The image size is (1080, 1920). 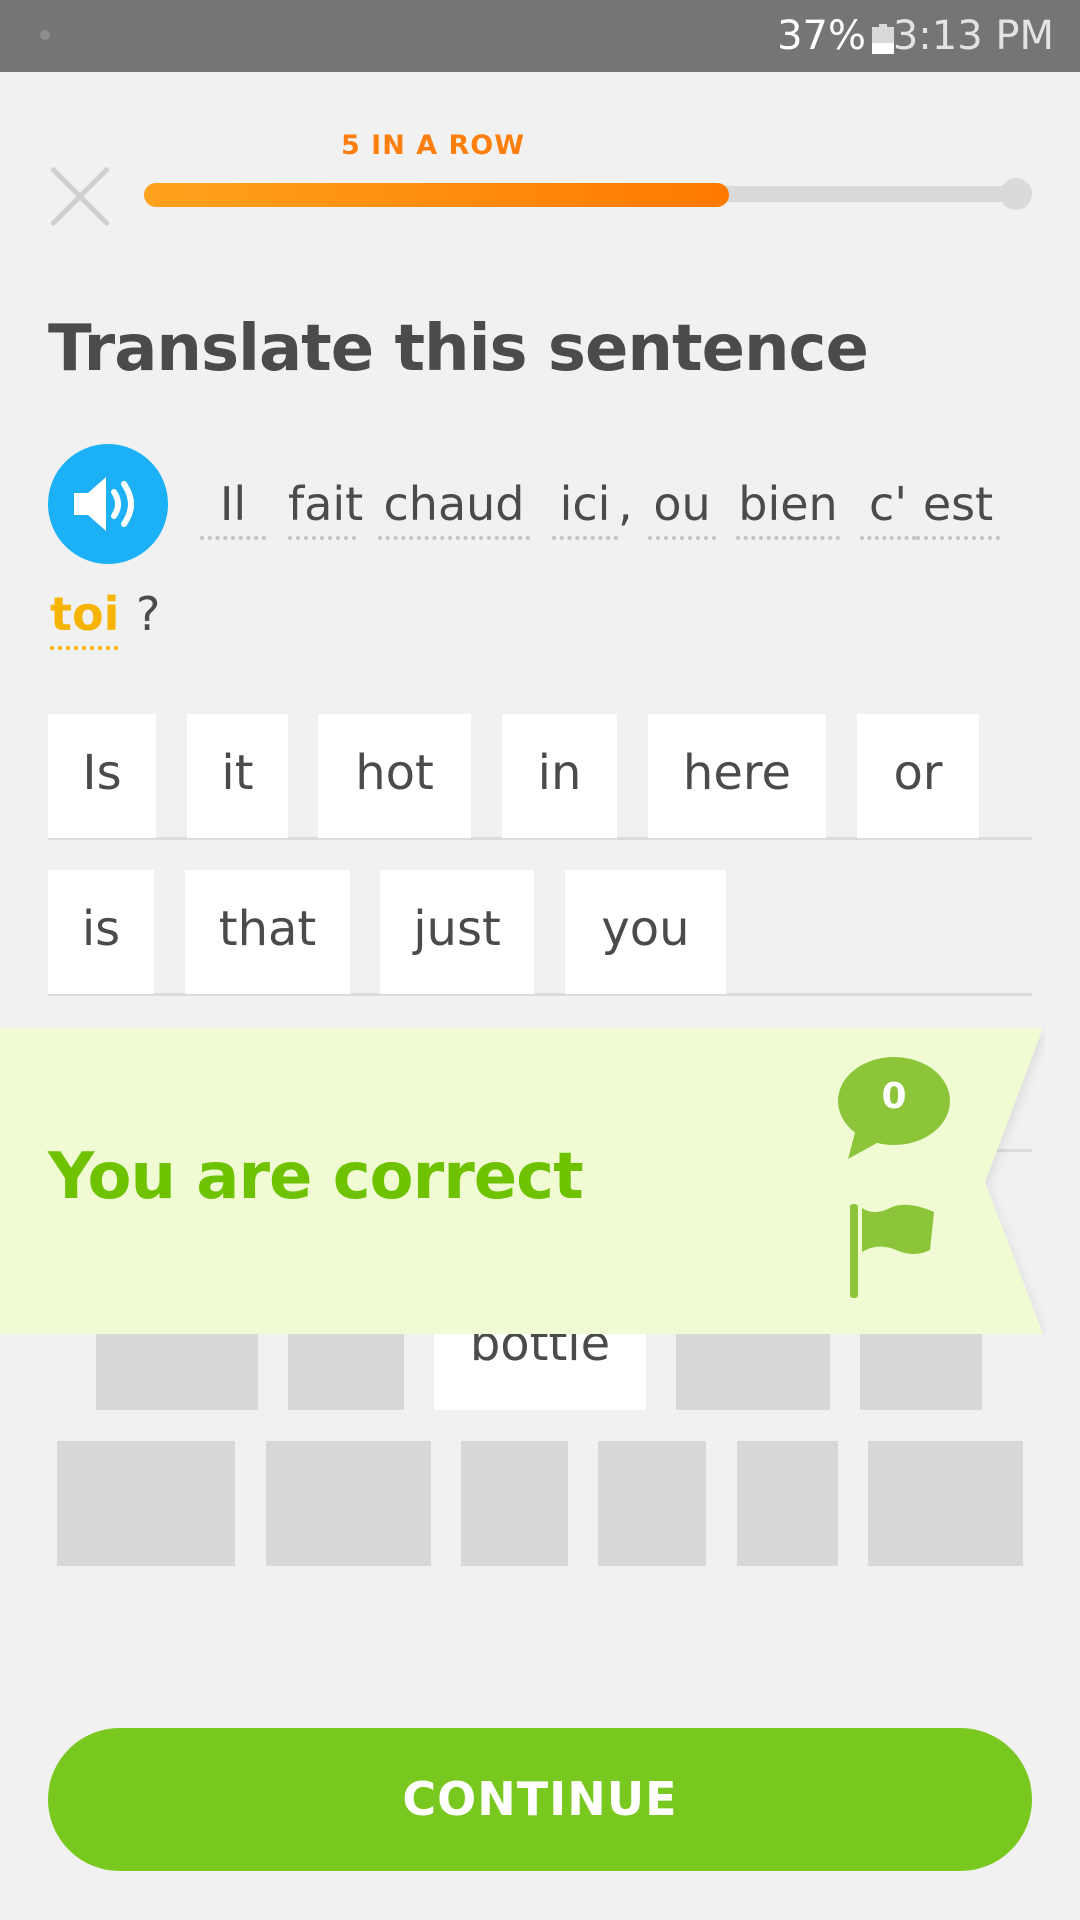 I want to click on sentence-word: est, so click(x=958, y=508).